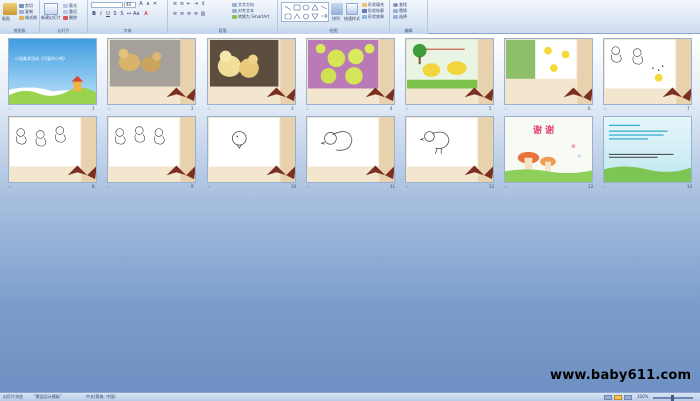  Describe the element at coordinates (400, 10) in the screenshot. I see `replace-button: 替换` at that location.